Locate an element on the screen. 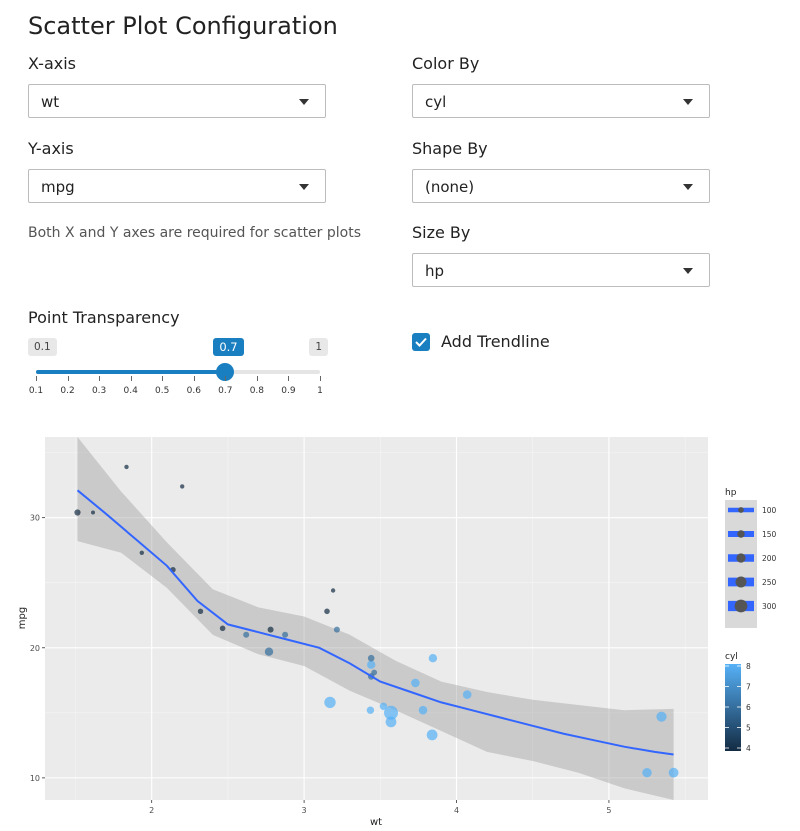 The height and width of the screenshot is (831, 800). check-icon is located at coordinates (421, 342).